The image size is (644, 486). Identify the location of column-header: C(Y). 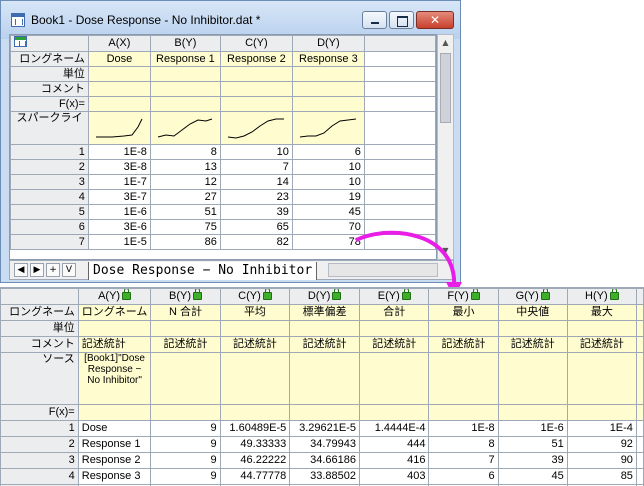
(256, 43).